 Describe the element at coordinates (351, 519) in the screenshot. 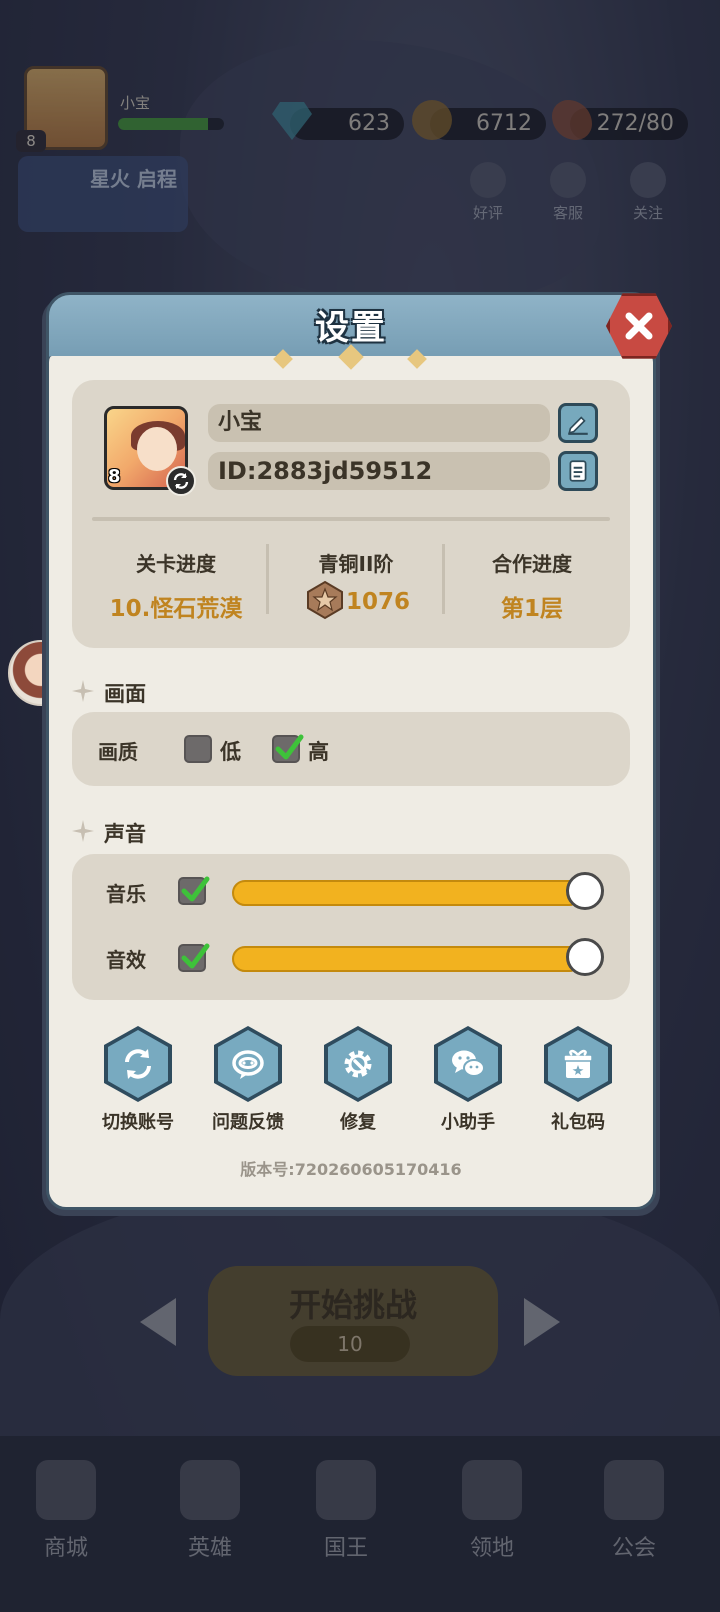

I see `card-divider` at that location.